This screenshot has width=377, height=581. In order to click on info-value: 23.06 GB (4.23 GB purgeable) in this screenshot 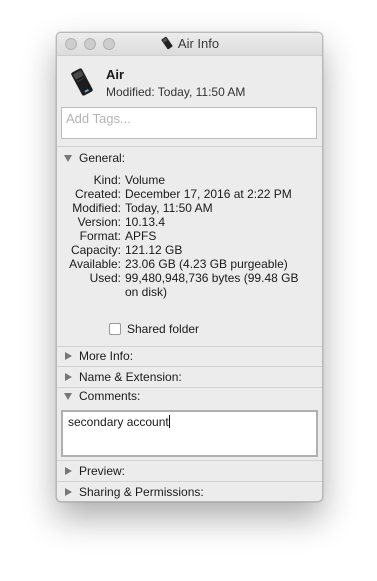, I will do `click(206, 264)`.